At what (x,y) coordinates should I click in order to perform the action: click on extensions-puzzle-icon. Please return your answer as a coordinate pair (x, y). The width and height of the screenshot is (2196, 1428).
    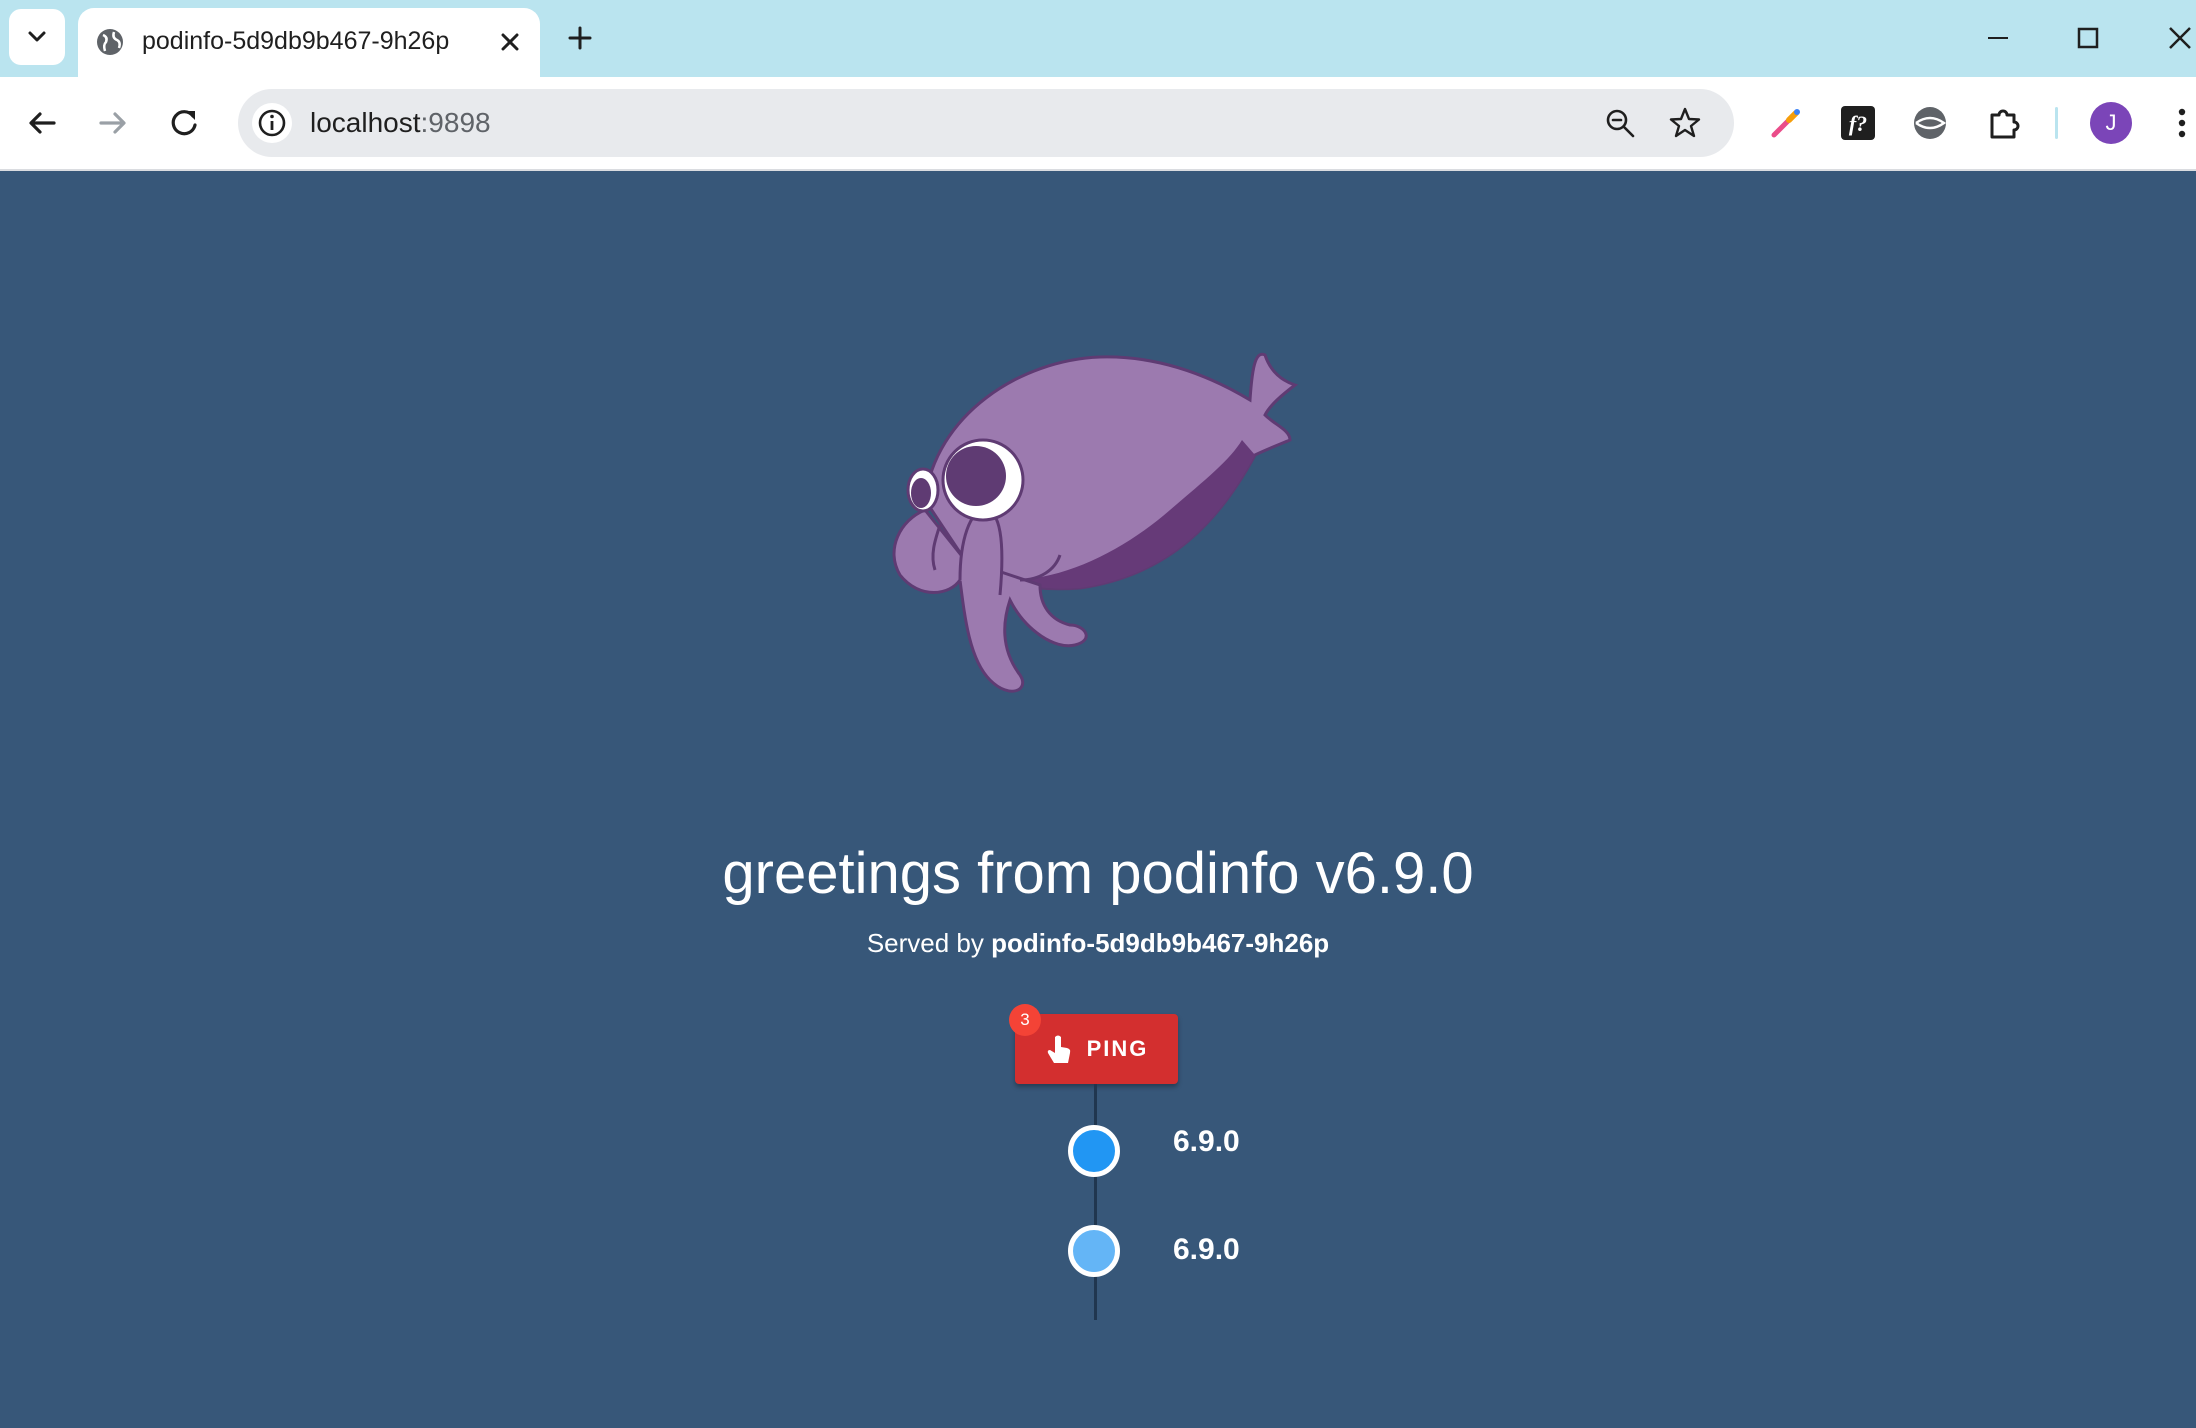
    Looking at the image, I should click on (2004, 123).